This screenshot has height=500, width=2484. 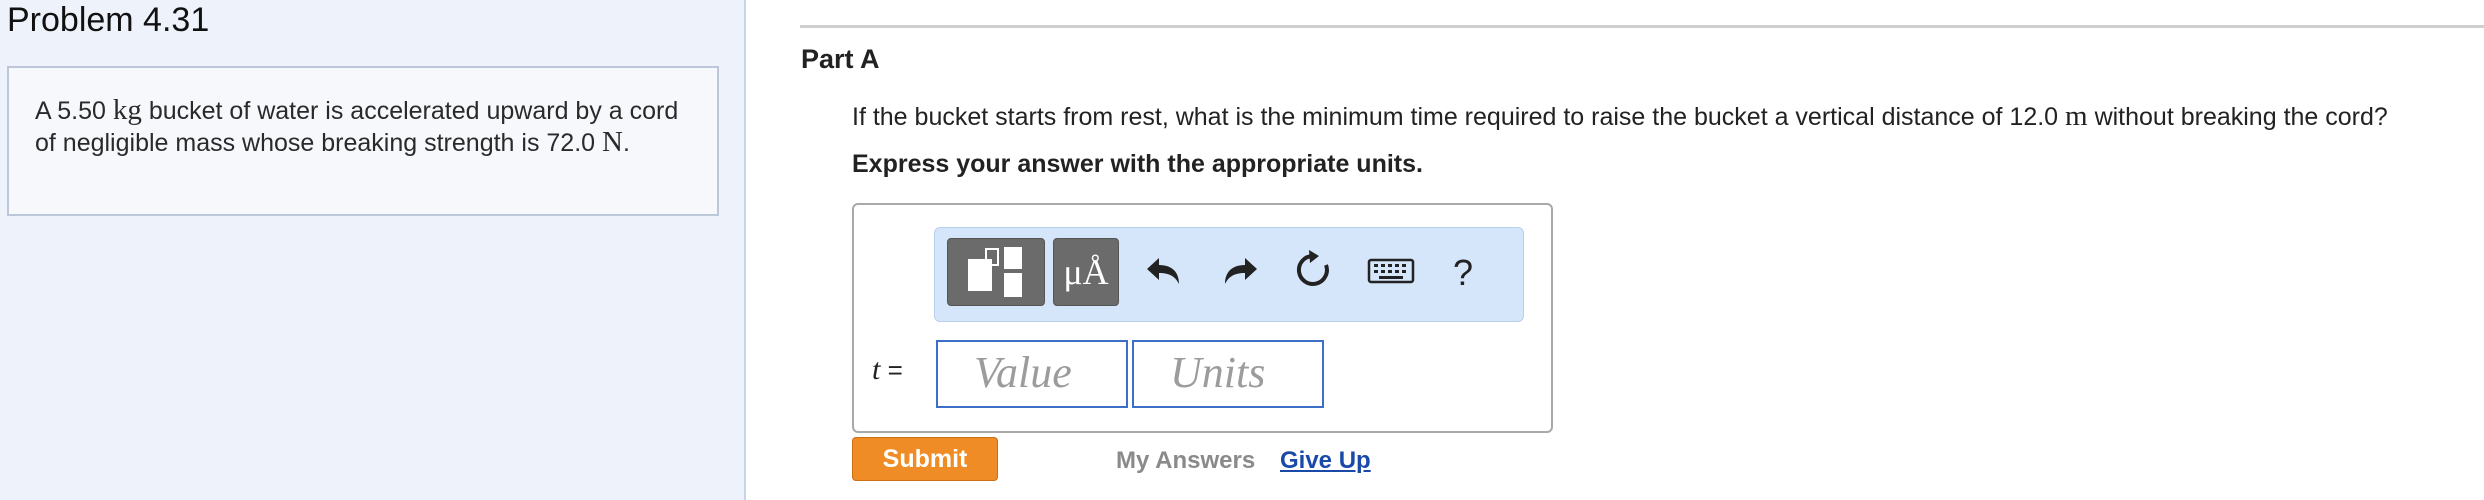 I want to click on answer-box: μÅ ? t = Value Units, so click(x=1202, y=318).